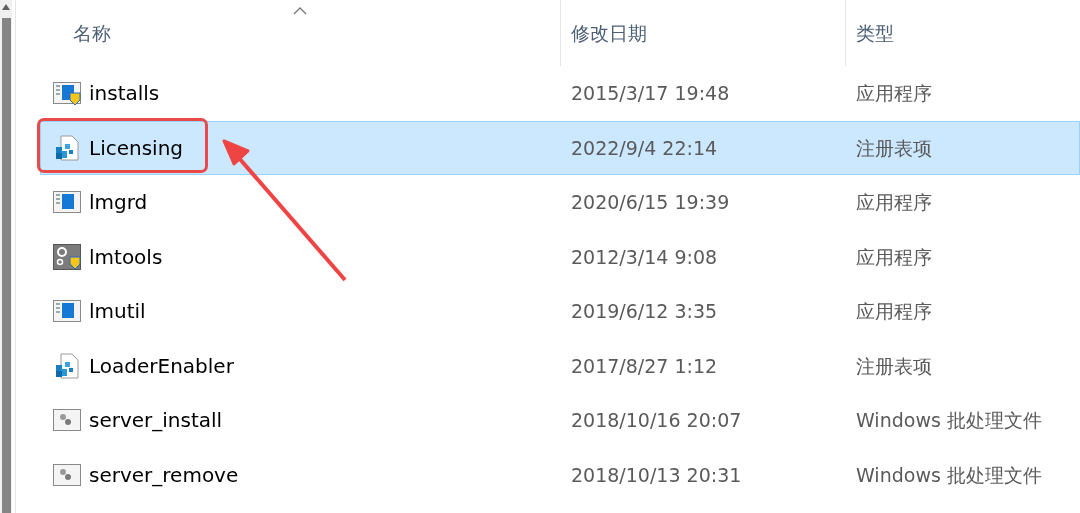  Describe the element at coordinates (6, 7) in the screenshot. I see `scroll-up-icon` at that location.